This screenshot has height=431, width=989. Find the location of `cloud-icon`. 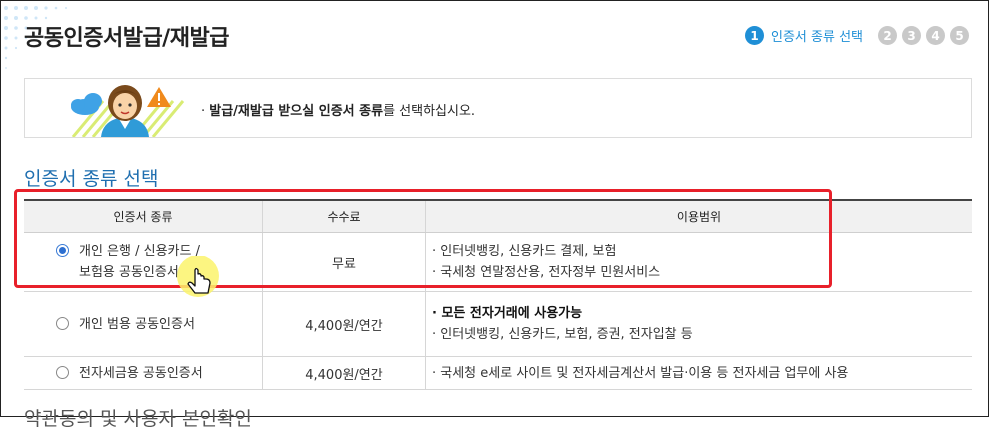

cloud-icon is located at coordinates (86, 104).